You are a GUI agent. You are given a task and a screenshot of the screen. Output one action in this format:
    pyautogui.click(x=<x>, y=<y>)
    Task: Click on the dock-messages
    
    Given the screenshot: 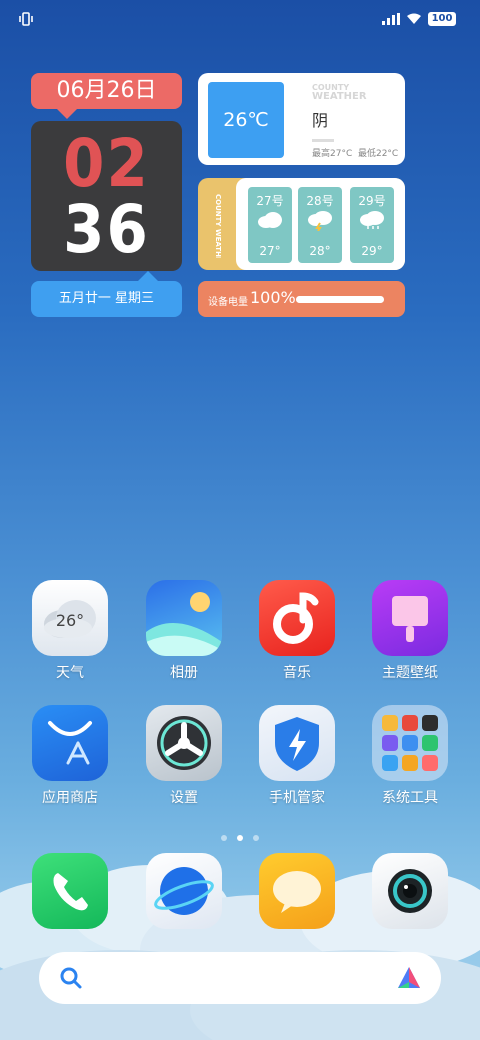 What is the action you would take?
    pyautogui.click(x=297, y=891)
    